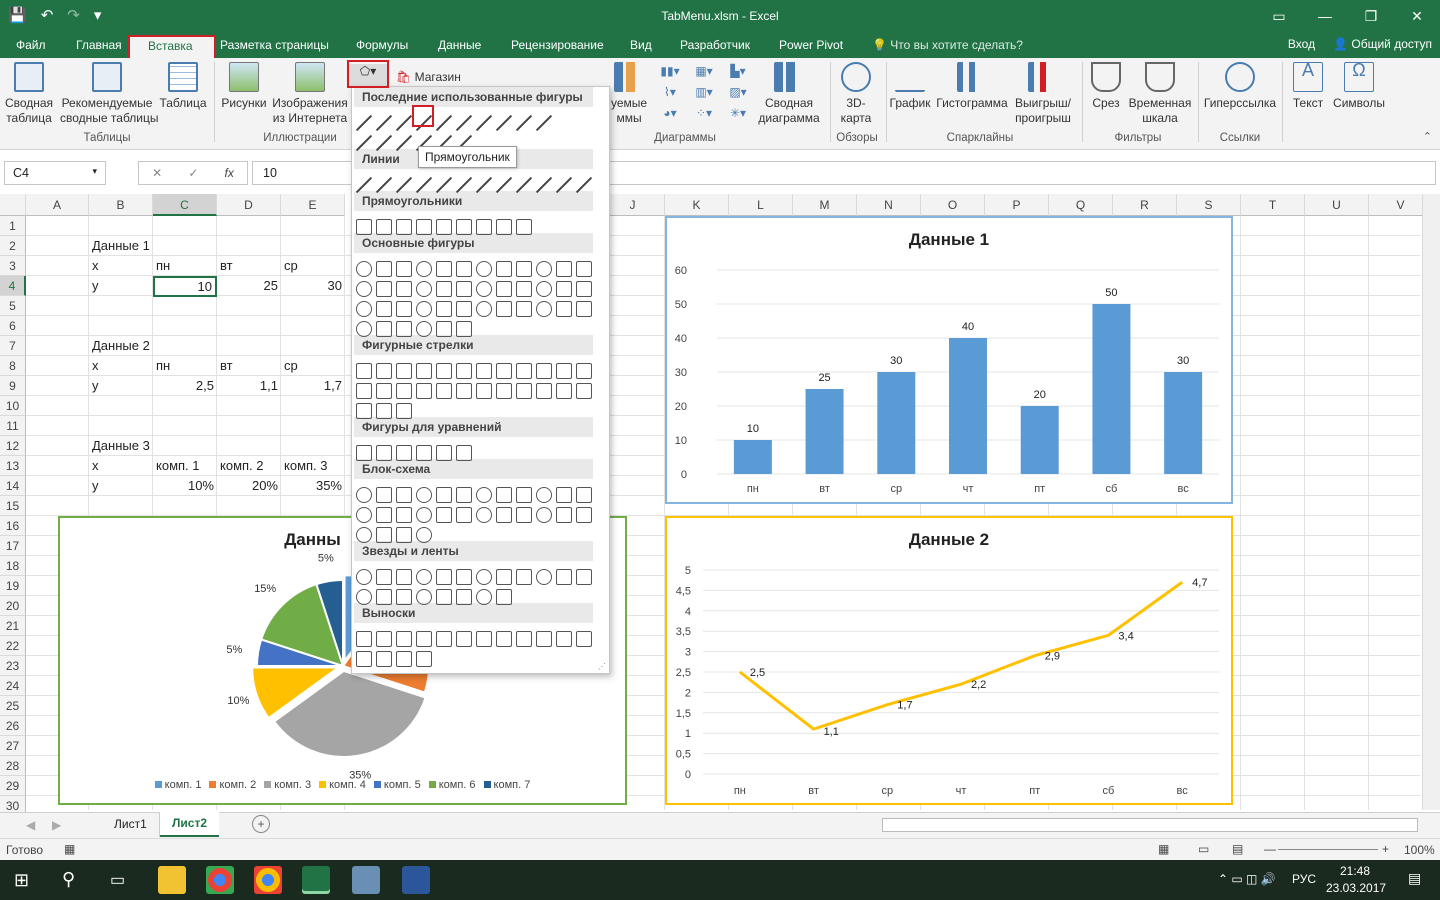 Image resolution: width=1440 pixels, height=900 pixels. I want to click on row-header-20: 20, so click(13, 606).